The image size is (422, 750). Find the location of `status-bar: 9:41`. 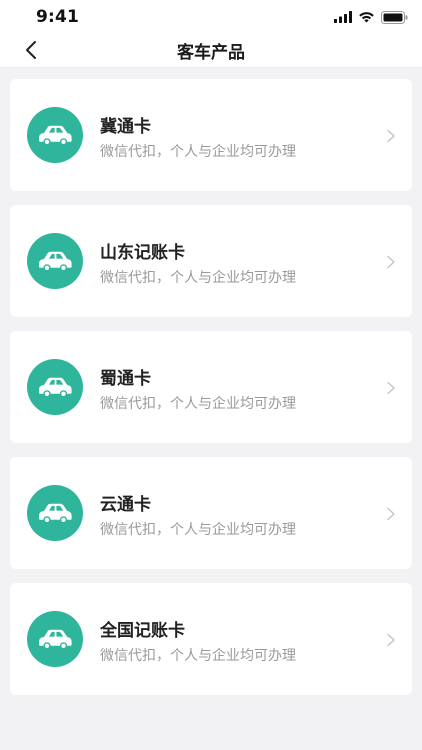

status-bar: 9:41 is located at coordinates (211, 17).